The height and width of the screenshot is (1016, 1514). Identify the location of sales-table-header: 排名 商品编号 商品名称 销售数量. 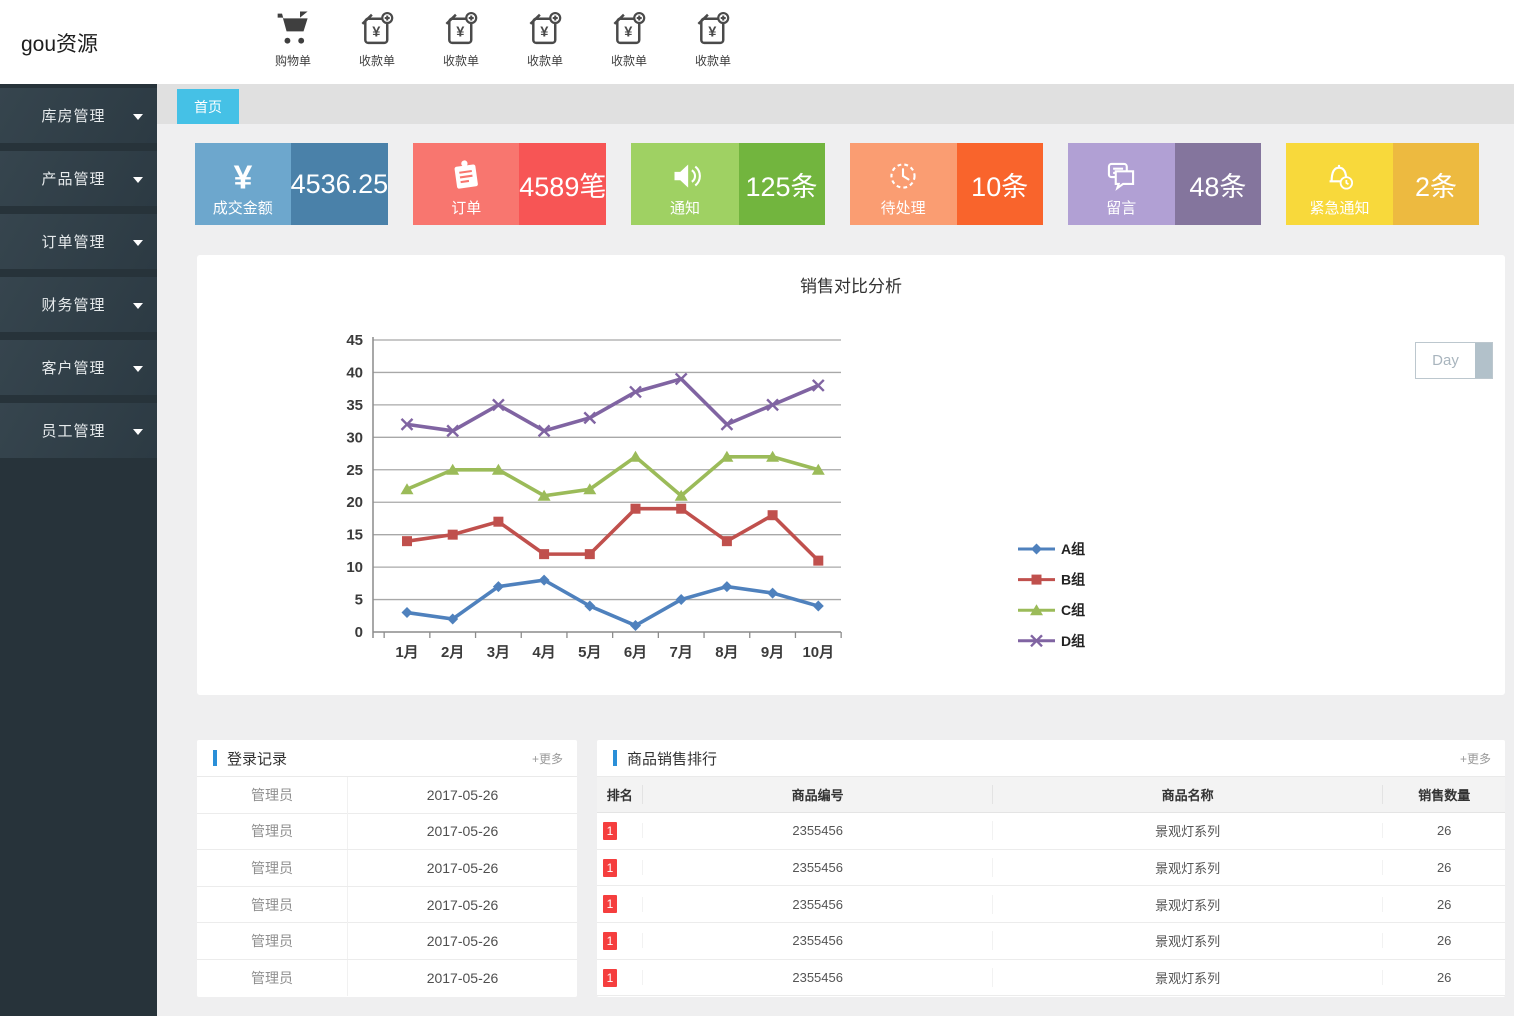
(1051, 795).